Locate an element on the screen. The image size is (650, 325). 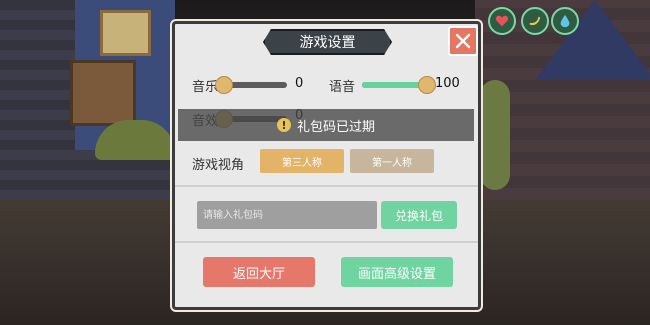
close-icon is located at coordinates (463, 41).